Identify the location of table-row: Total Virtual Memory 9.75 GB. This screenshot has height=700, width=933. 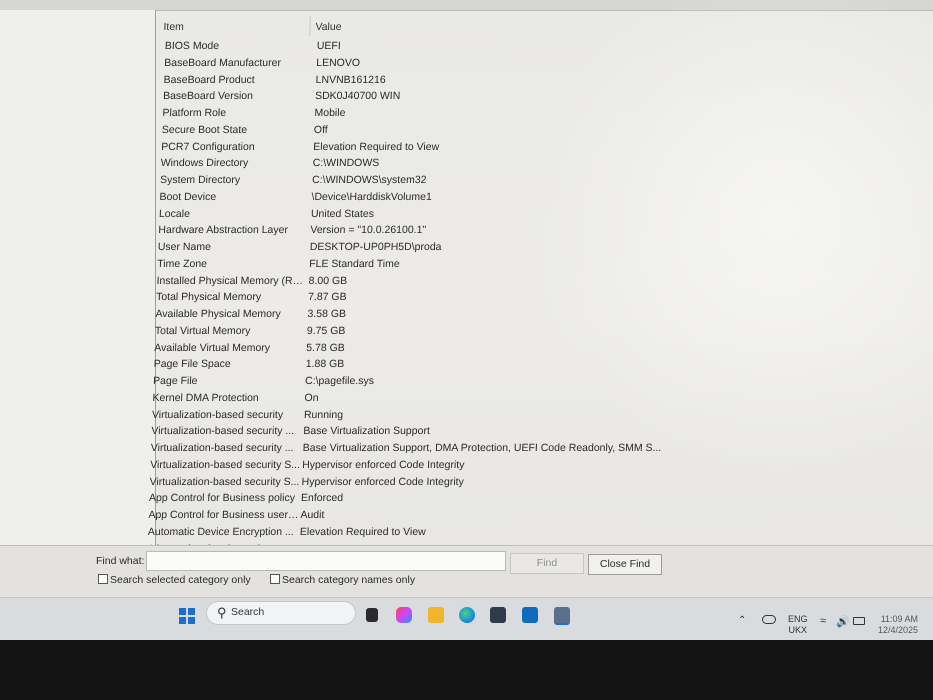
(535, 331).